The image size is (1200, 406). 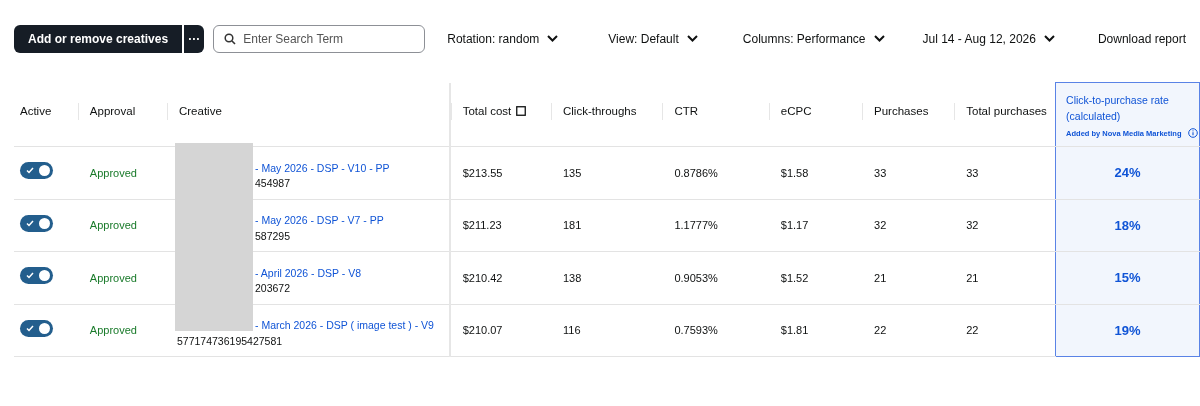 I want to click on creative-id: 454987, so click(x=273, y=184).